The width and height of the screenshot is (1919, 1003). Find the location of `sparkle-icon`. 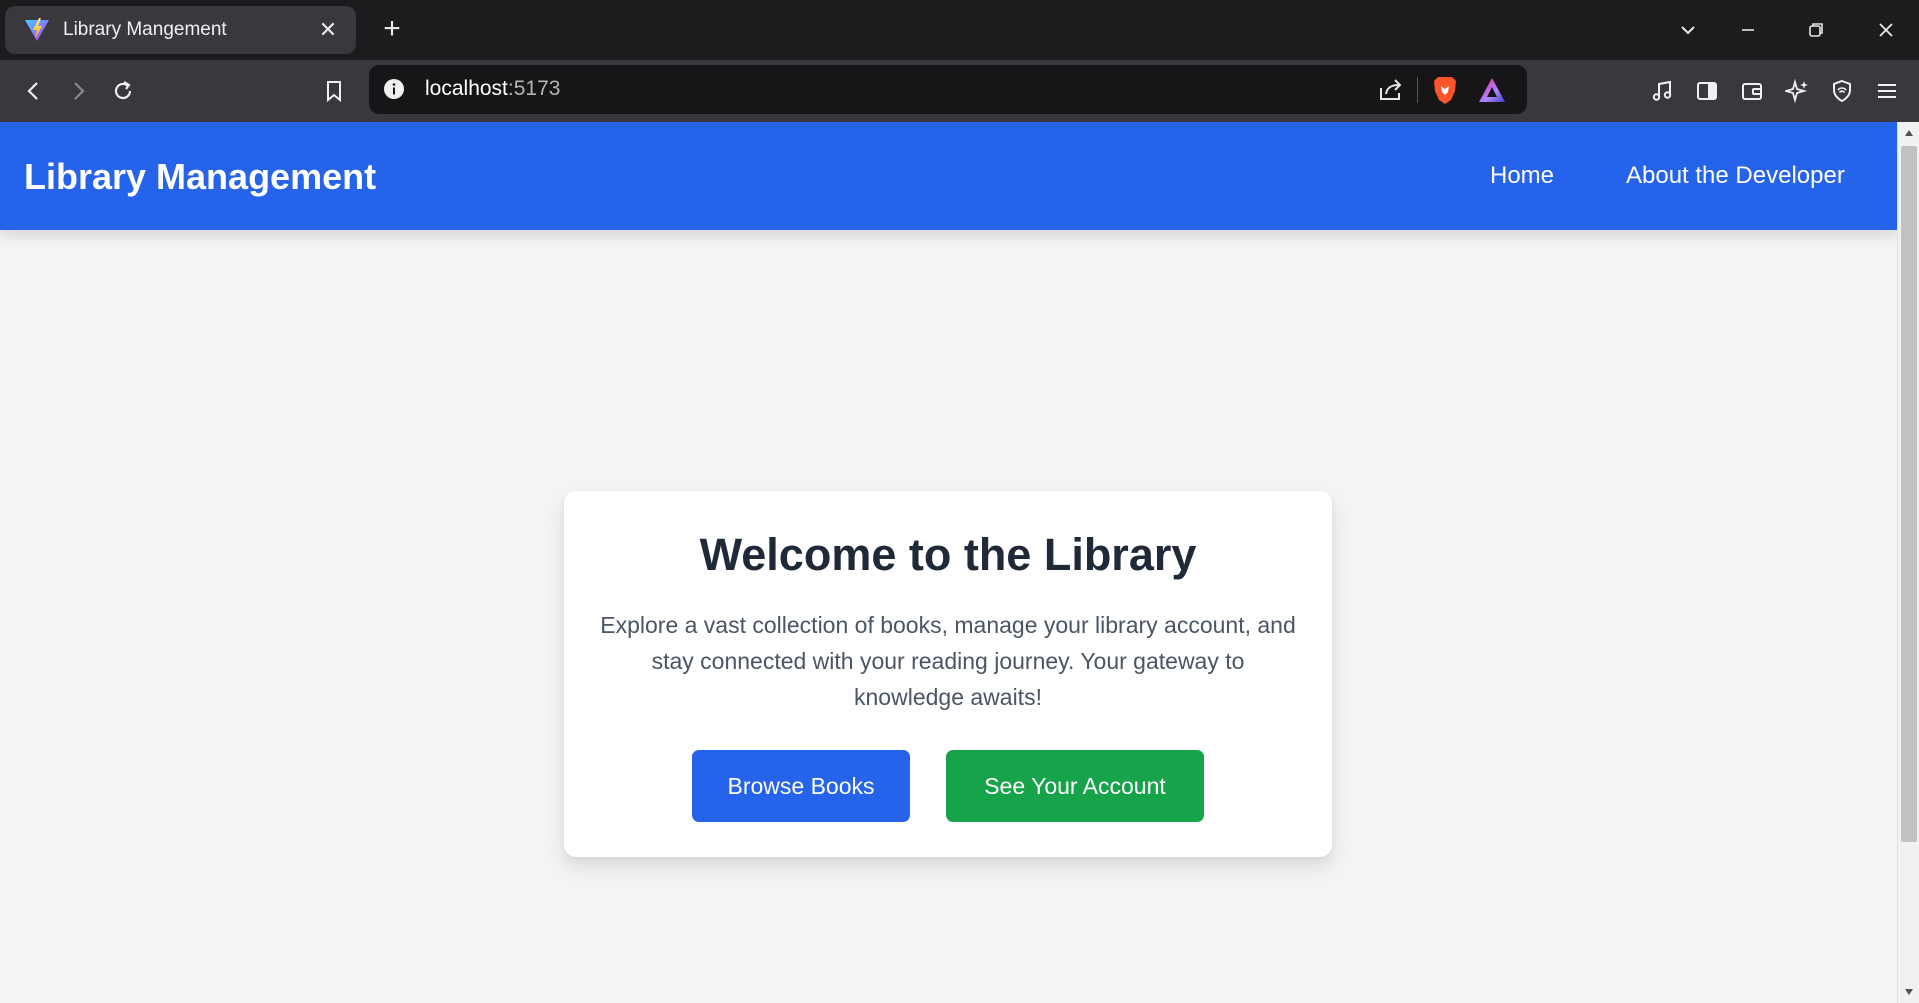

sparkle-icon is located at coordinates (1797, 91).